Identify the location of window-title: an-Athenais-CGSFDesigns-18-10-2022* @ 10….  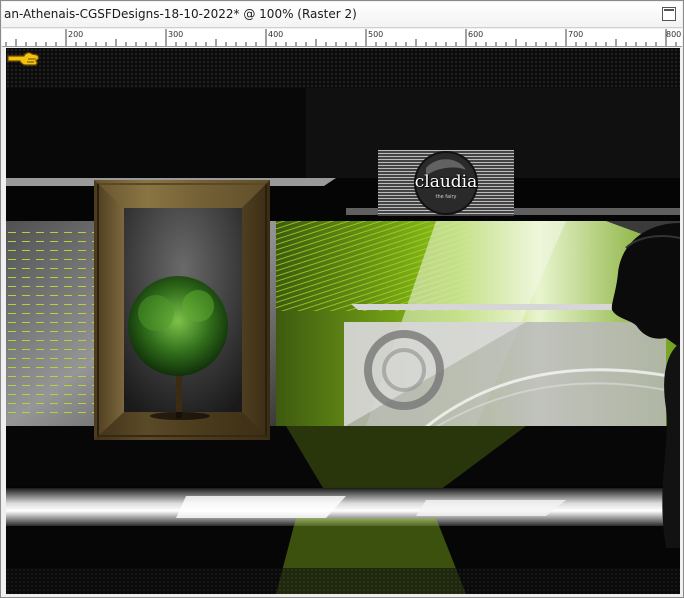
(180, 14).